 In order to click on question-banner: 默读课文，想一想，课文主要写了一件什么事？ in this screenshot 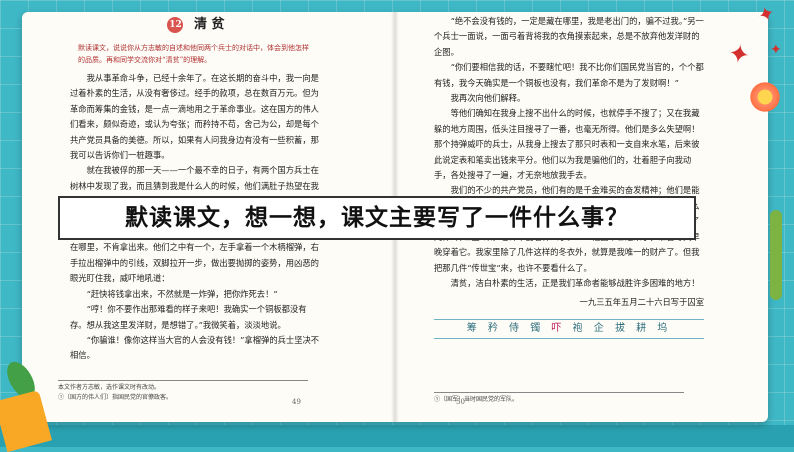, I will do `click(377, 218)`.